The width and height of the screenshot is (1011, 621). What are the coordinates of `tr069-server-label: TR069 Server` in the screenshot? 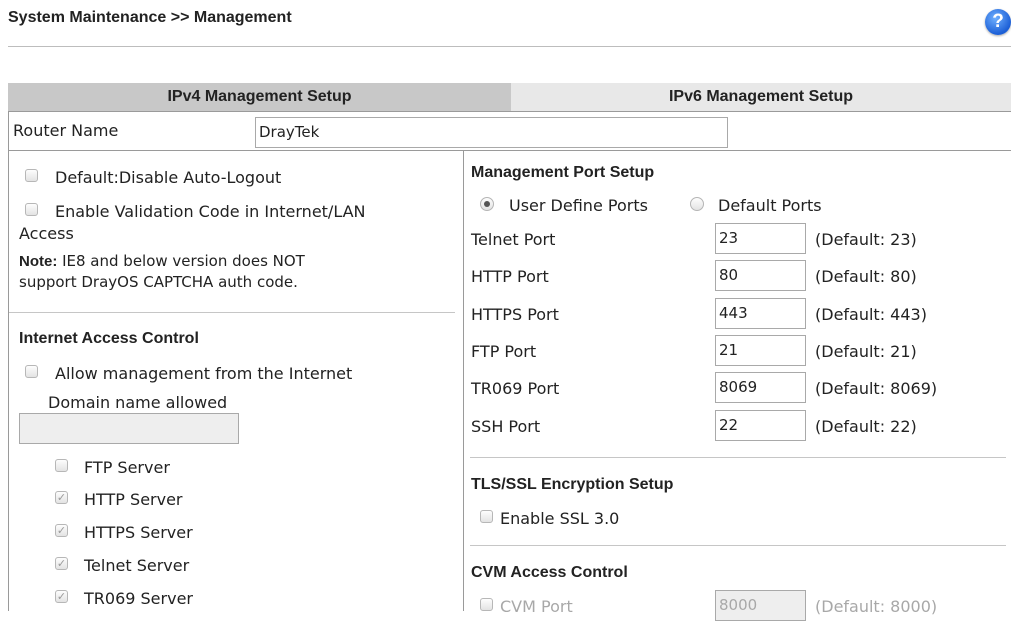 It's located at (138, 598).